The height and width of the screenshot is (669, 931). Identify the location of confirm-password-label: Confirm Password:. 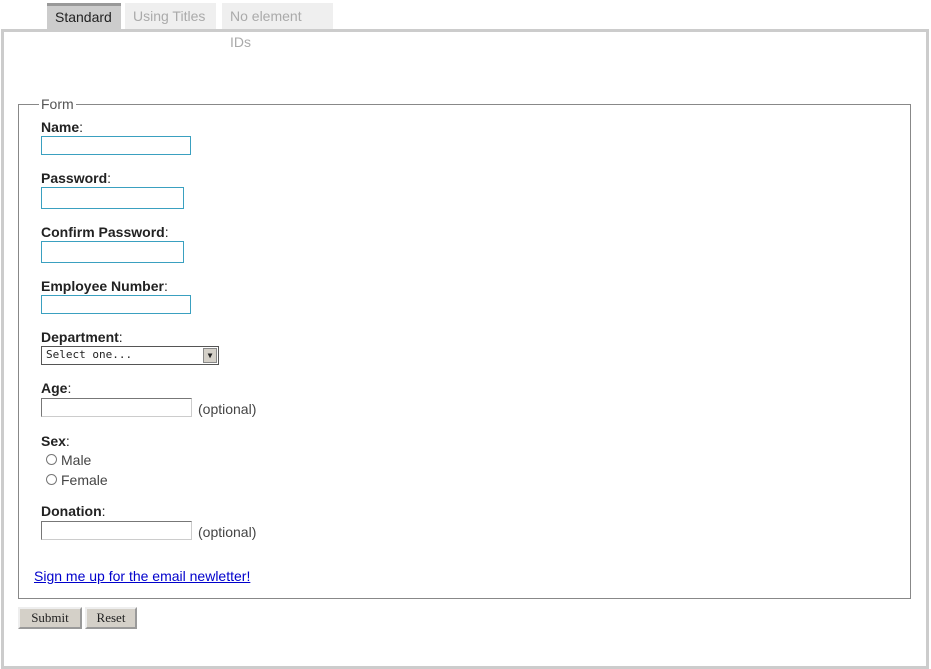
(105, 232).